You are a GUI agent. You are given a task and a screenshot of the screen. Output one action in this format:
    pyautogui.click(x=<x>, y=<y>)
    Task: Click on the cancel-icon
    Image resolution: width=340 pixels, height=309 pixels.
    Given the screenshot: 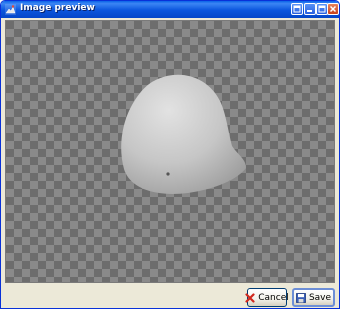 What is the action you would take?
    pyautogui.click(x=250, y=297)
    